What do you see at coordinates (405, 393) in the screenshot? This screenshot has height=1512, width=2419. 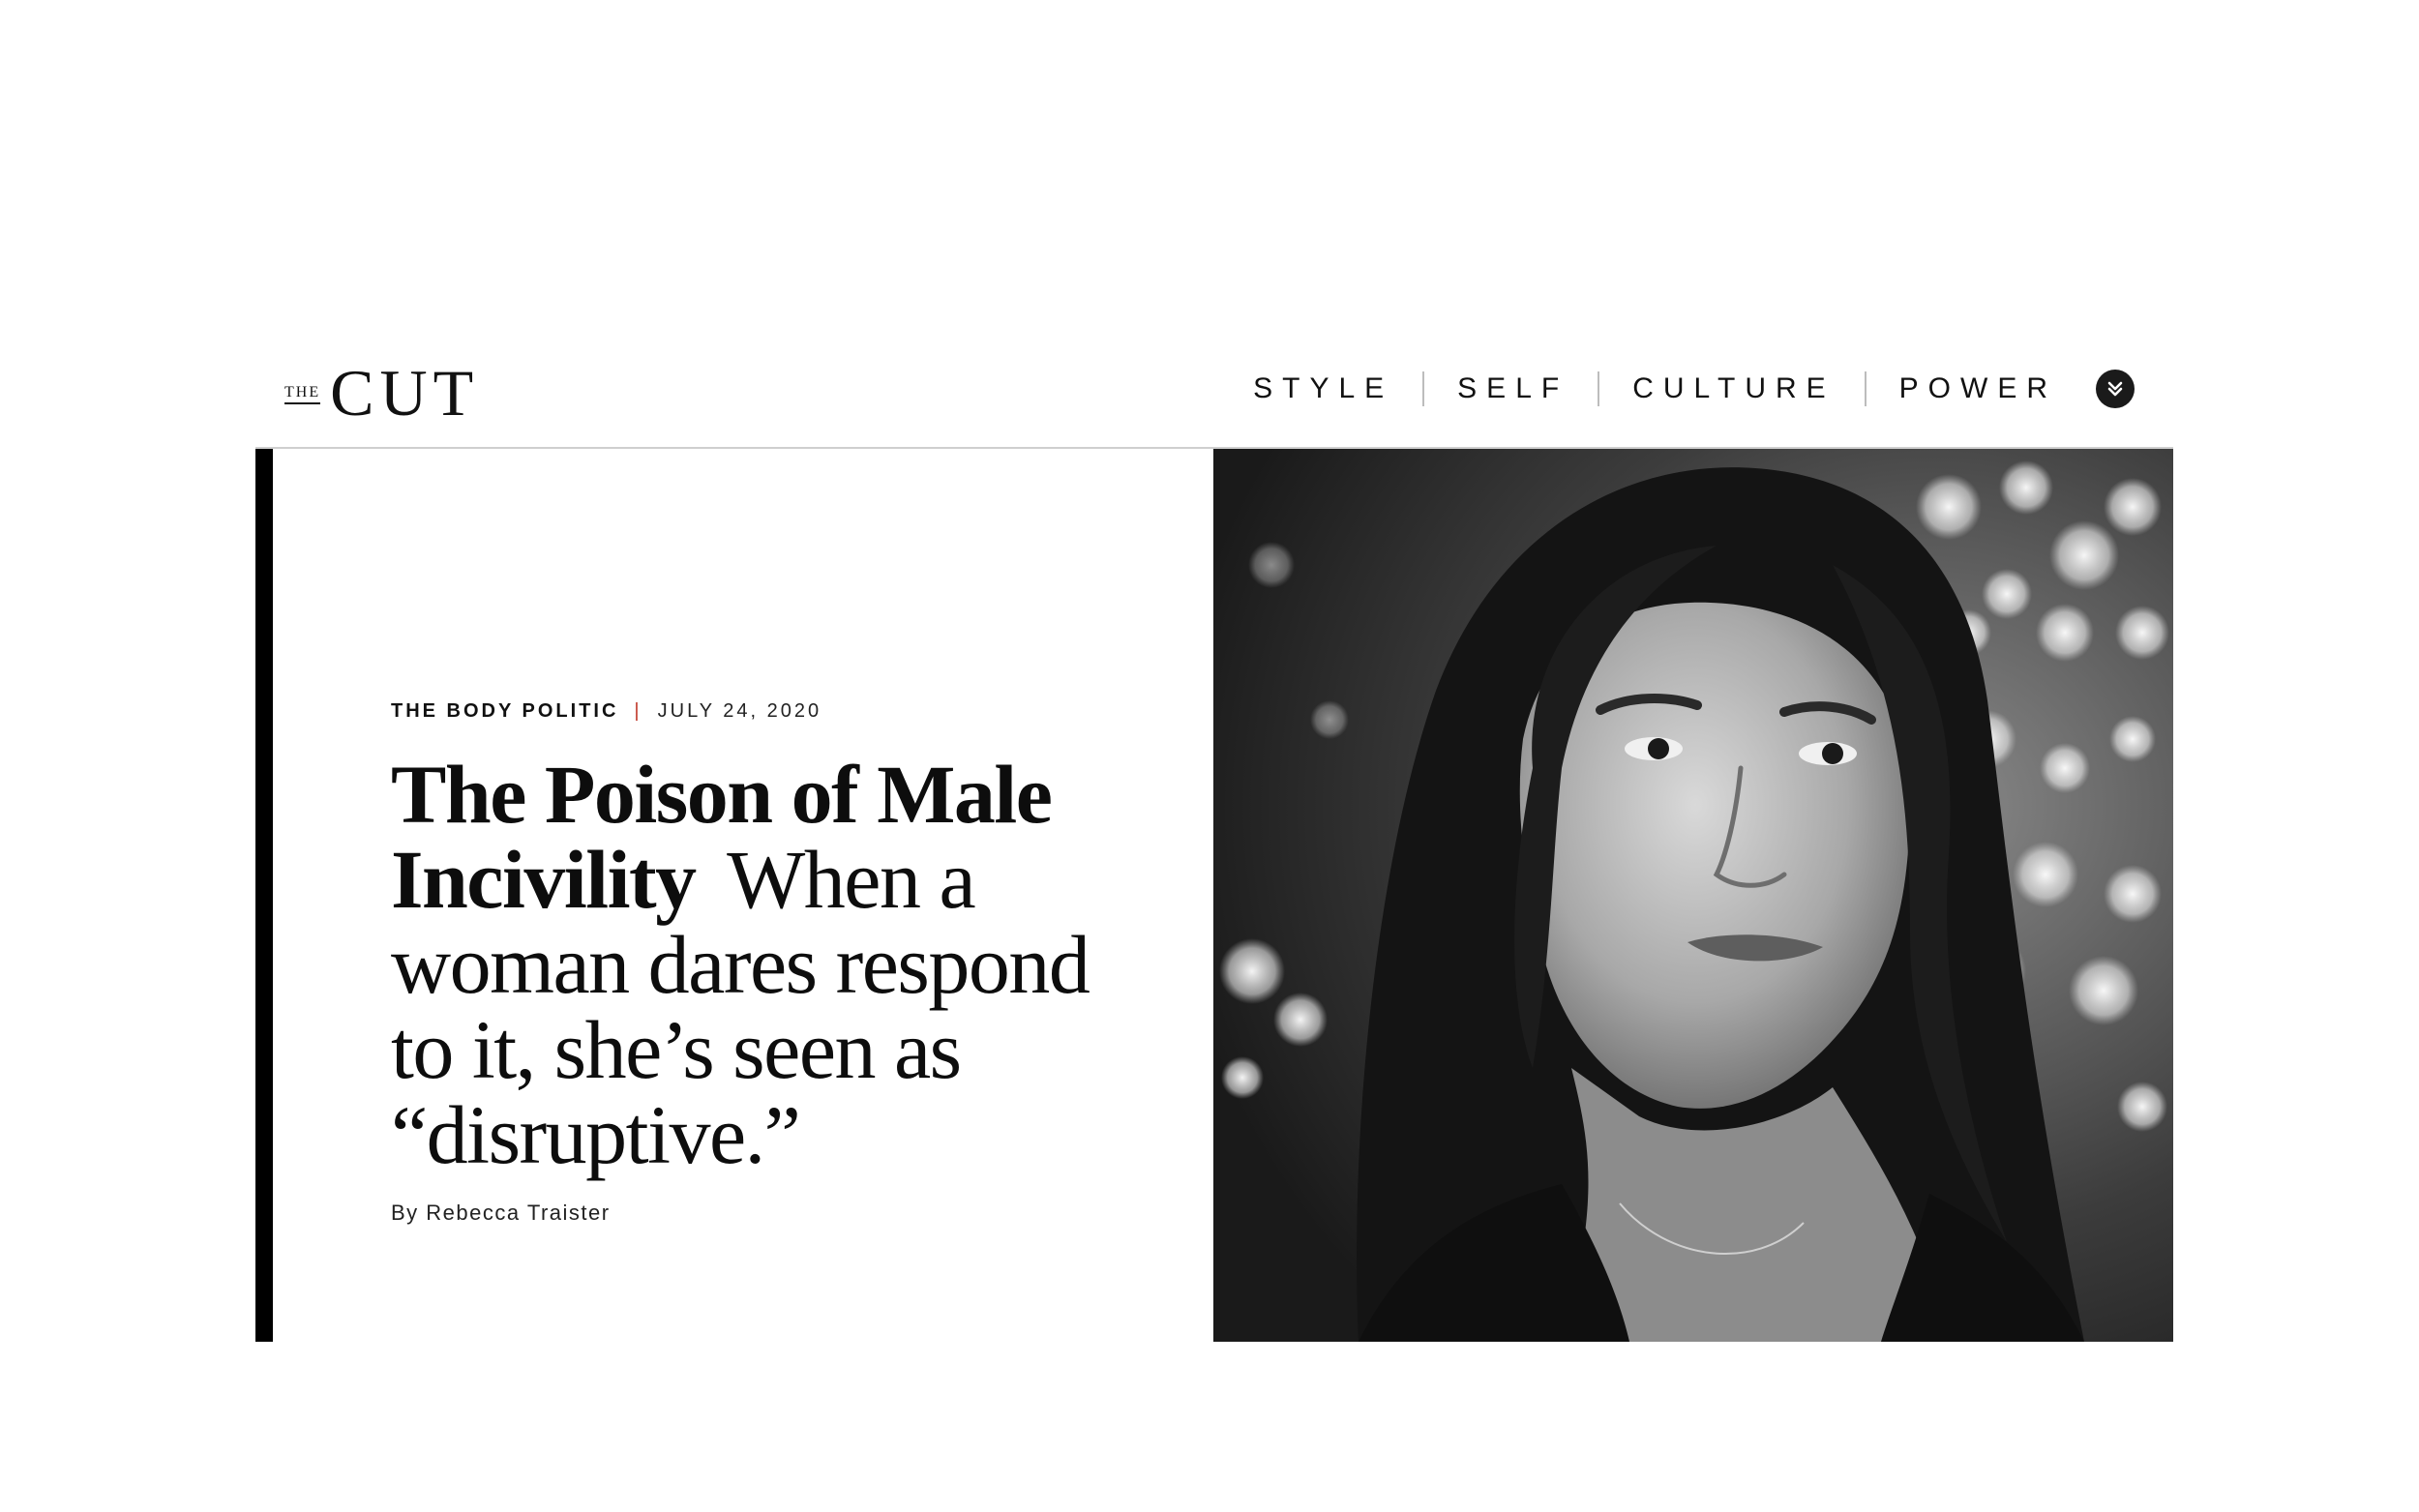 I see `logo-cut: CUT` at bounding box center [405, 393].